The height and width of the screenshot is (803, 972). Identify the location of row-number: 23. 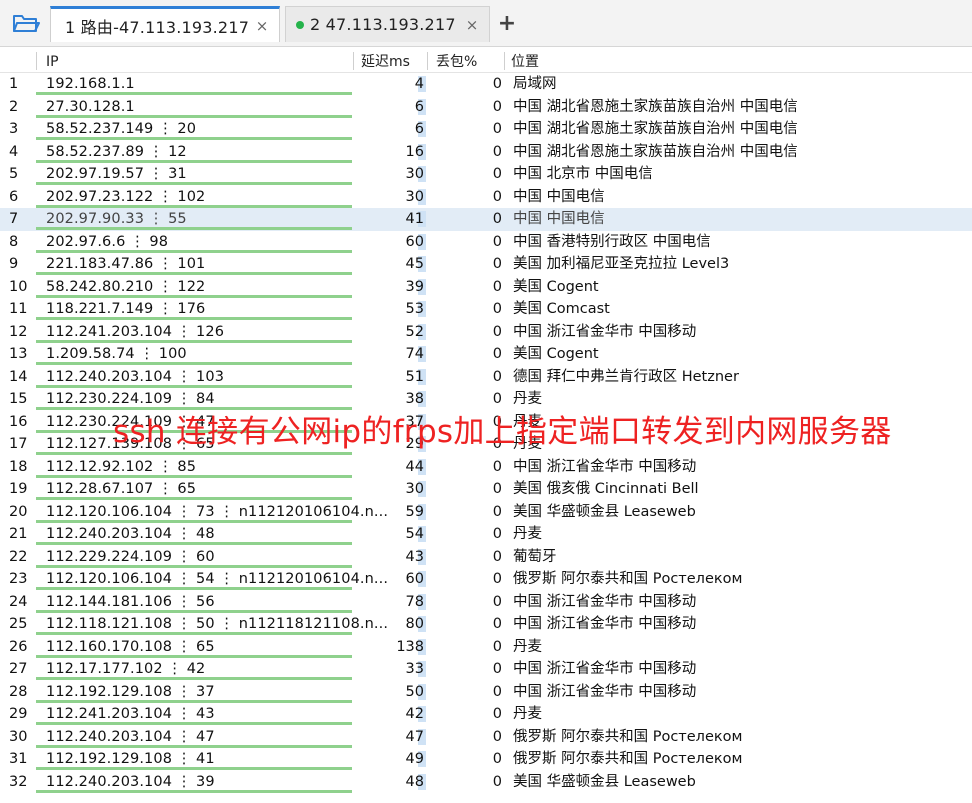
(18, 579).